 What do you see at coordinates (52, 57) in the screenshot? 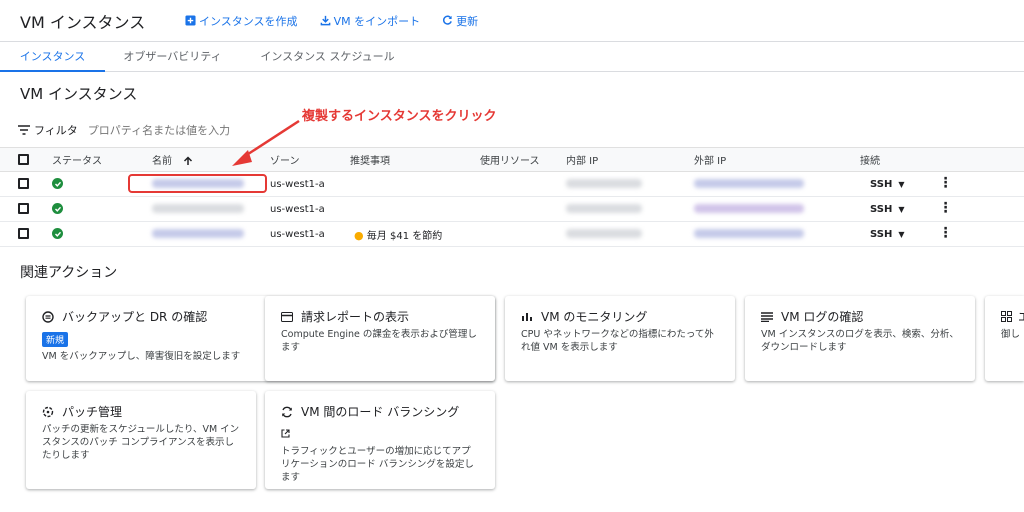
I see `tab-instances: インスタンス` at bounding box center [52, 57].